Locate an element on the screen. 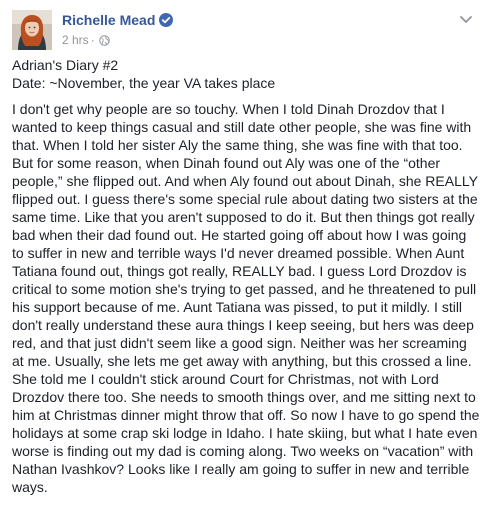 This screenshot has width=487, height=526. post-date-line: Date: ~November, the year VA takes place is located at coordinates (144, 83).